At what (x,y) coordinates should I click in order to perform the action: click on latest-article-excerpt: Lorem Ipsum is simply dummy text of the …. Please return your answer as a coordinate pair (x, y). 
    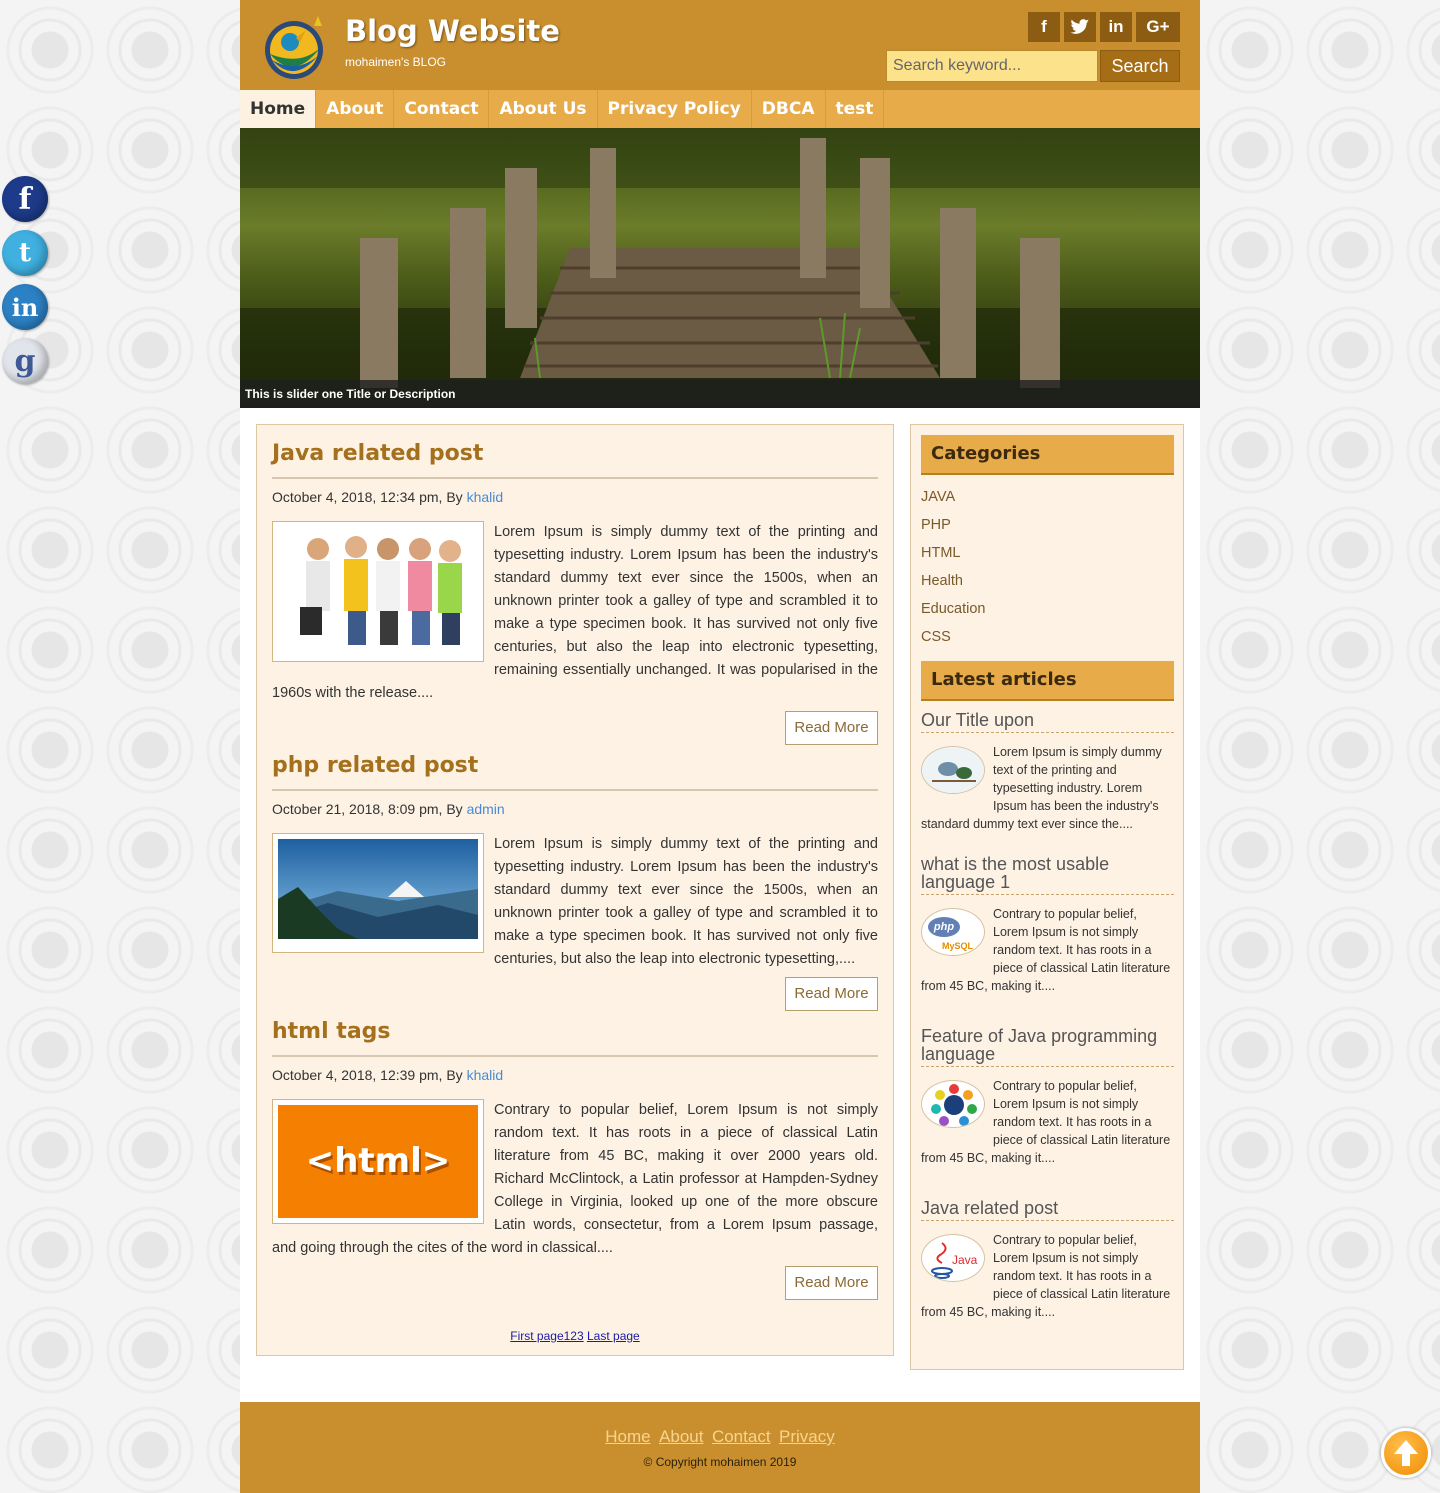
    Looking at the image, I should click on (1047, 788).